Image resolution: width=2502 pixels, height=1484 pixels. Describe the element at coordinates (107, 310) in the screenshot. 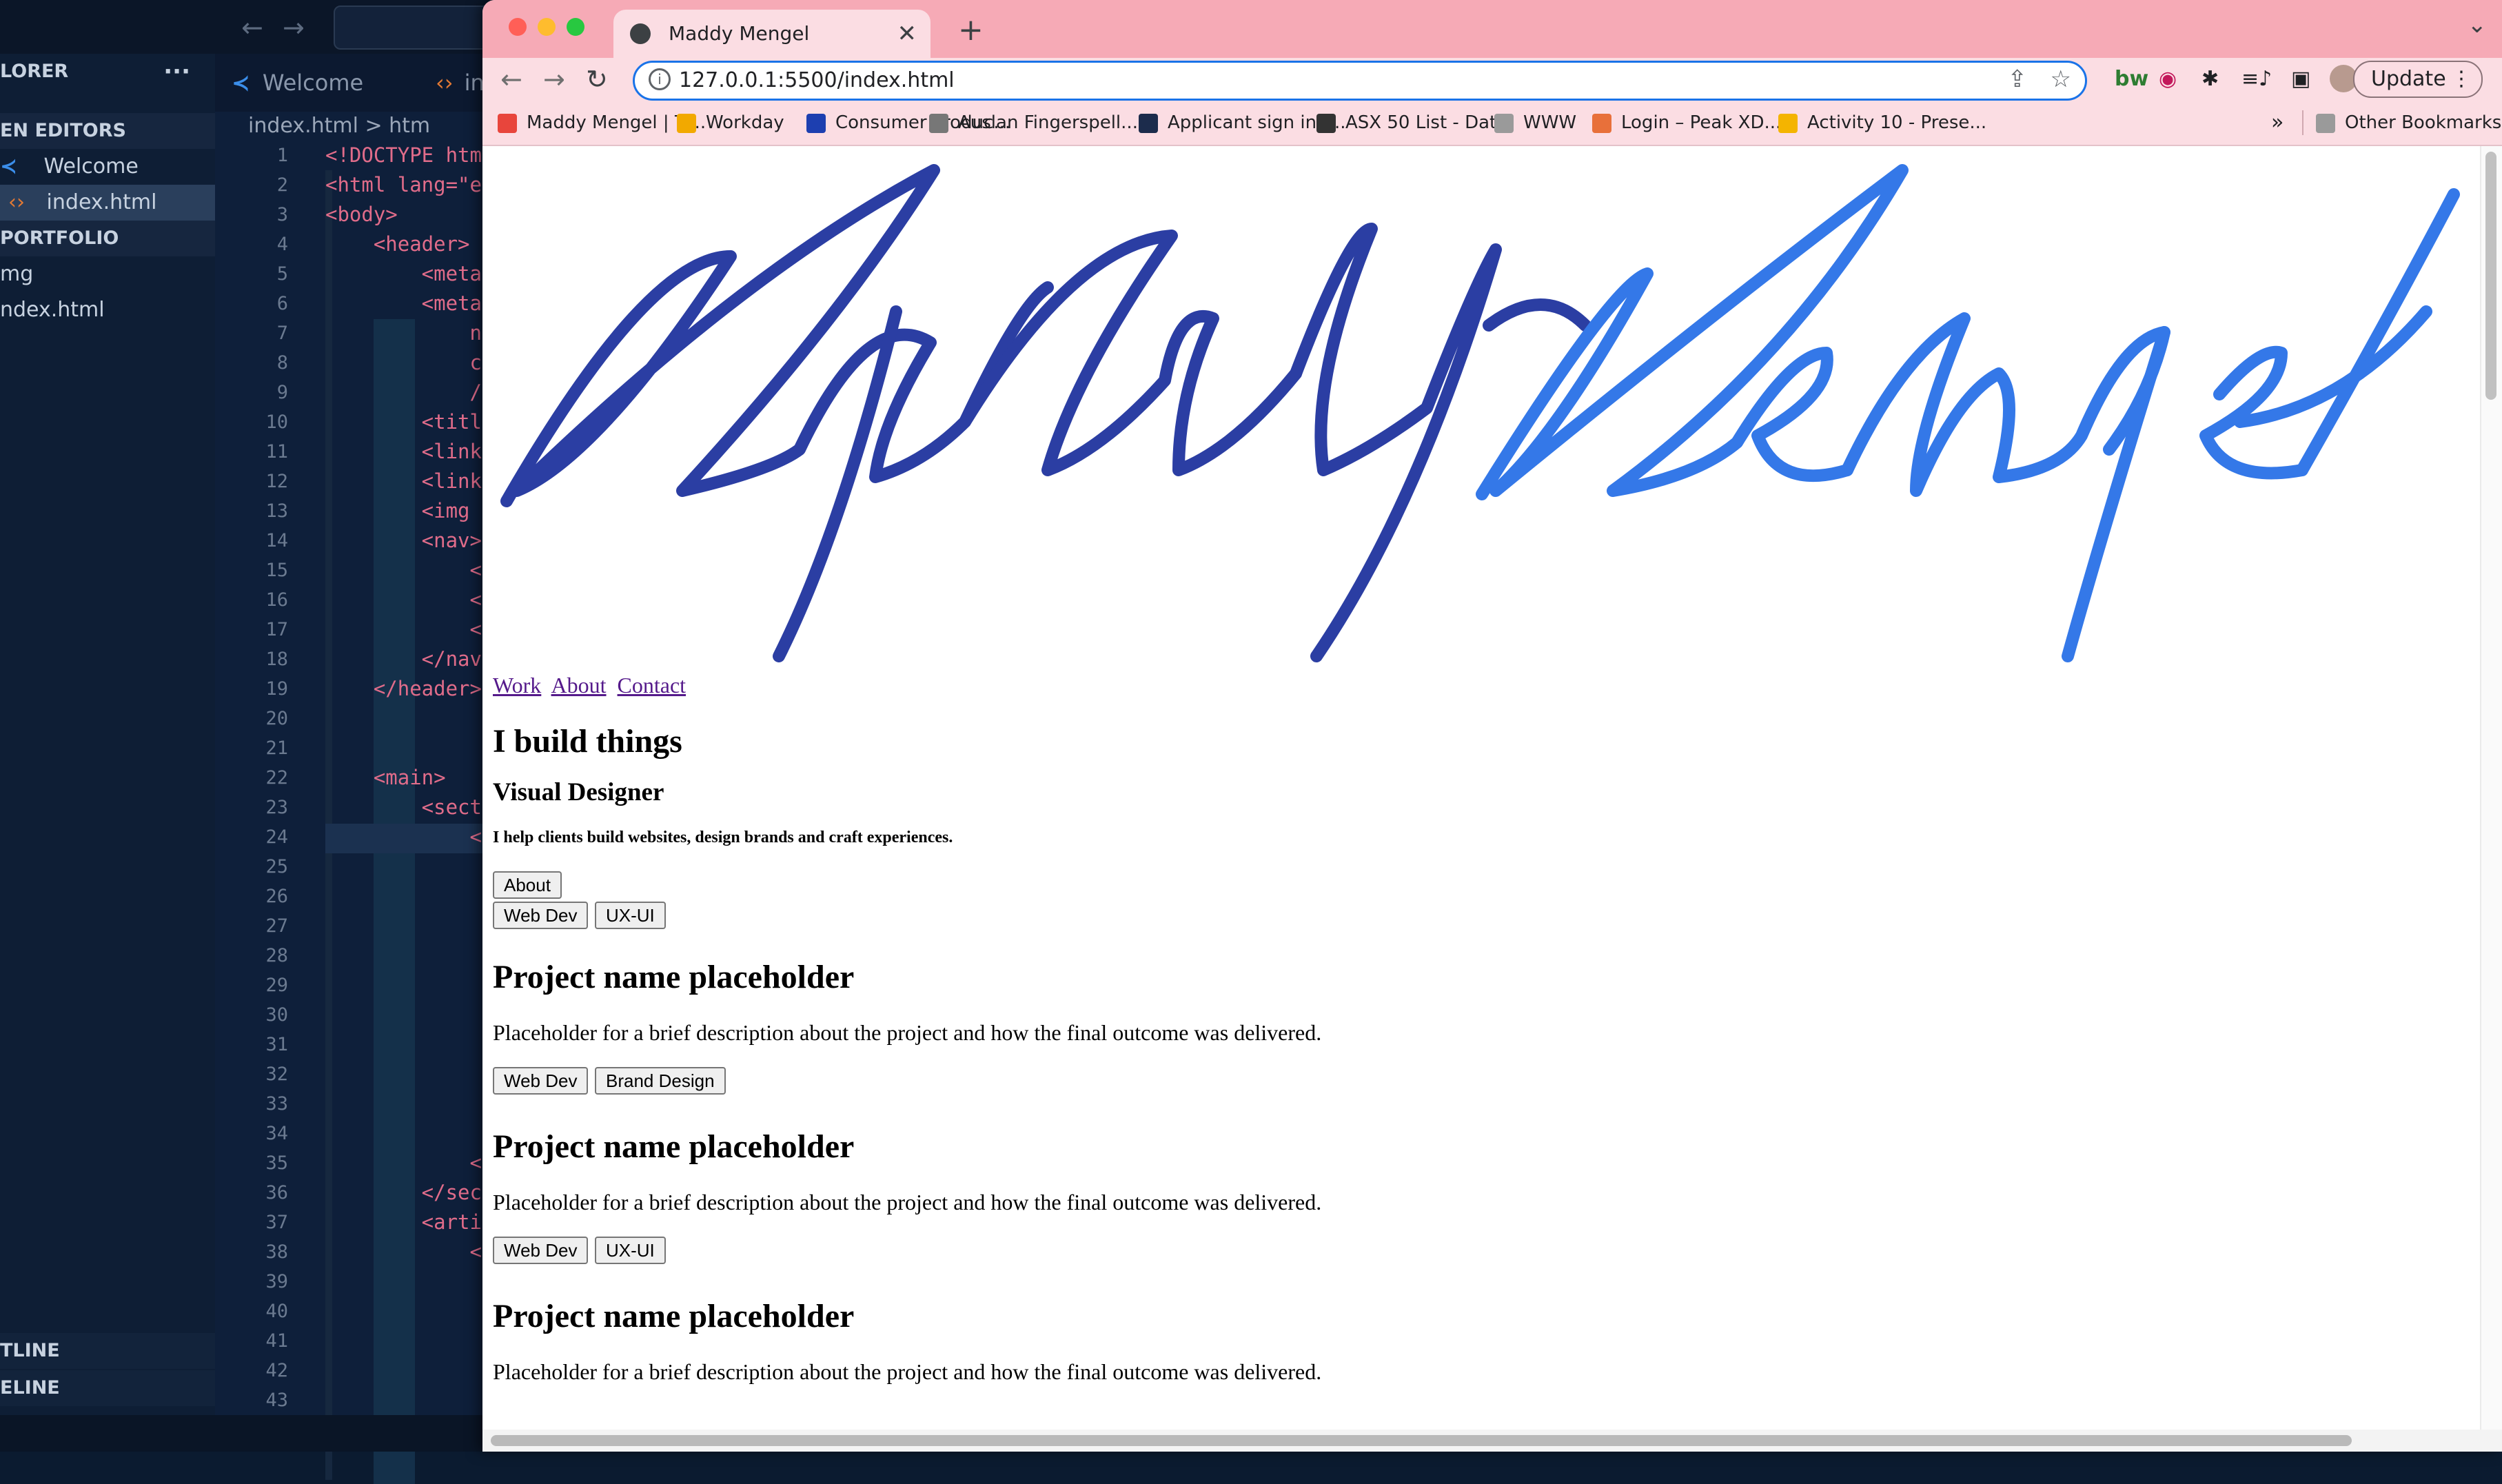

I see `folder-item-index: ndex.html` at that location.